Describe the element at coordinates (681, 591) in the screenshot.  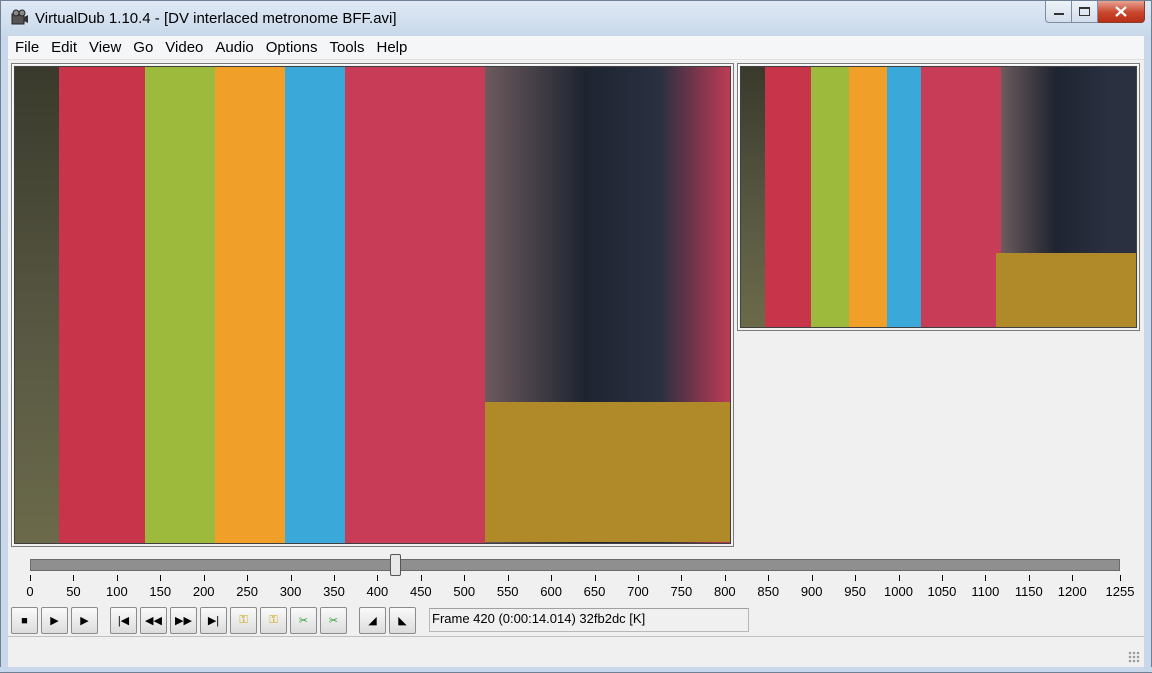
I see `timeline-tick-label: 750` at that location.